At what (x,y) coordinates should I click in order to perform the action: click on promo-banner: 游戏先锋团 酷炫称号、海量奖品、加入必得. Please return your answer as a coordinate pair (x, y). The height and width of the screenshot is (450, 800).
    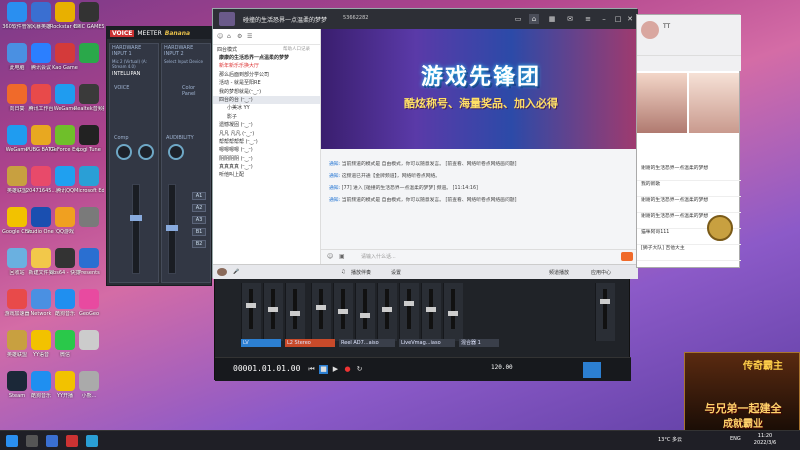
    Looking at the image, I should click on (479, 89).